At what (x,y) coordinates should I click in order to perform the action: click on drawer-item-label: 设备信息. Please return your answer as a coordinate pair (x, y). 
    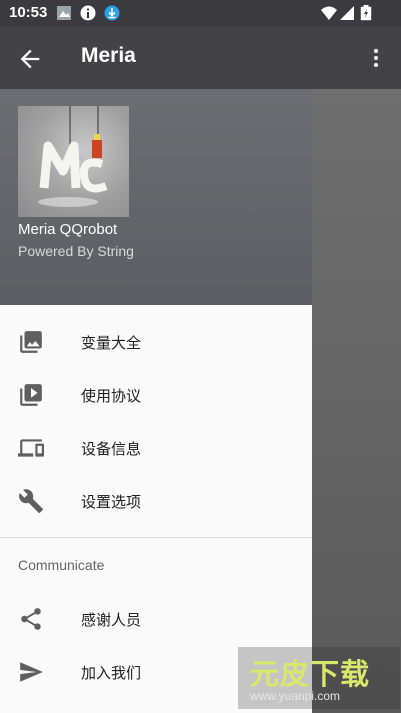
    Looking at the image, I should click on (111, 449).